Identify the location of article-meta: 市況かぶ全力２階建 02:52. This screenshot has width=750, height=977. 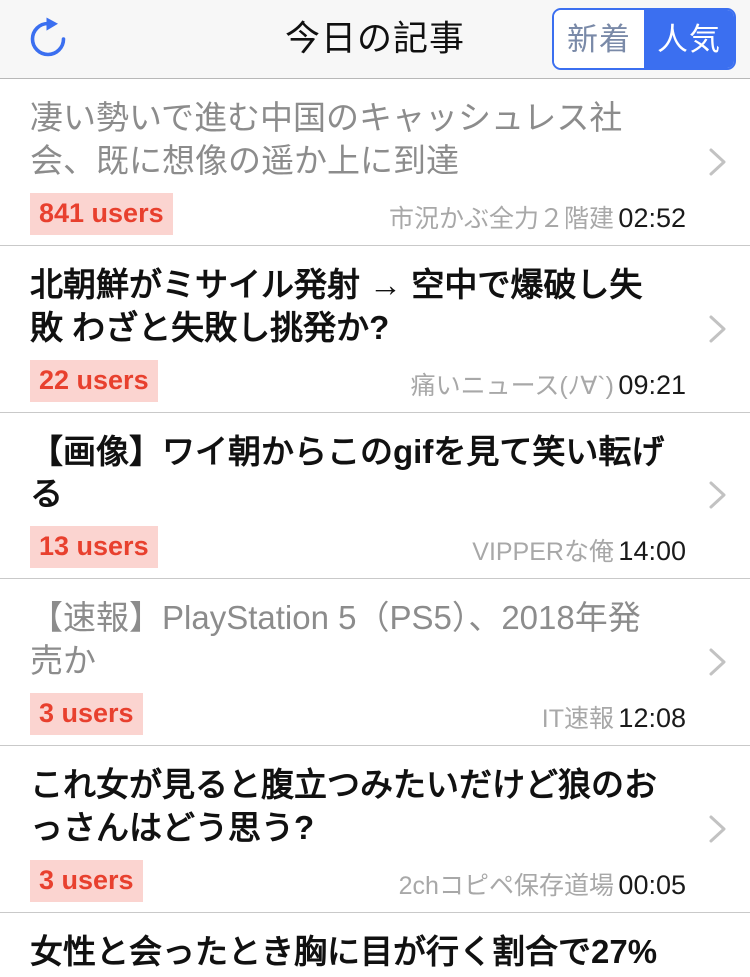
(539, 218).